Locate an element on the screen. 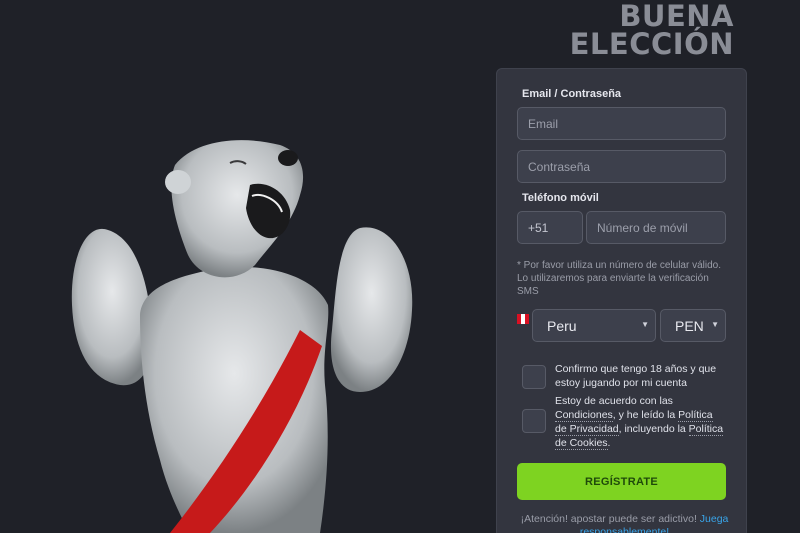 This screenshot has width=800, height=533. terms-mid: , y he leído la is located at coordinates (645, 415).